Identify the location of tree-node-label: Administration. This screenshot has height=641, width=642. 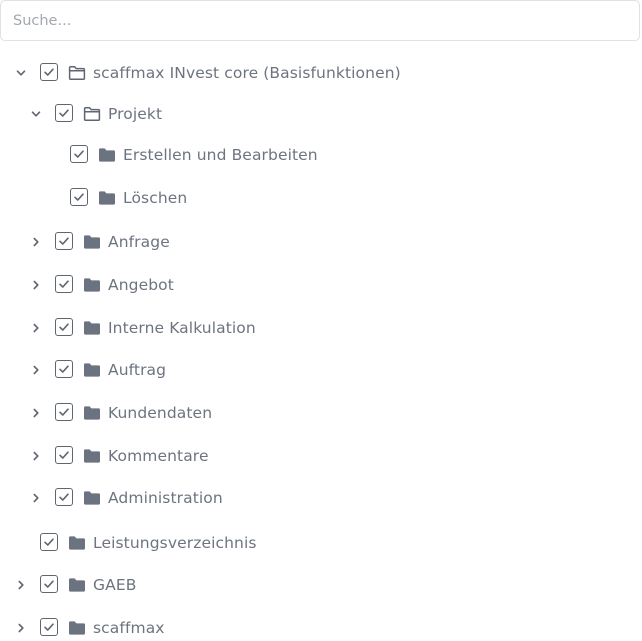
(165, 498).